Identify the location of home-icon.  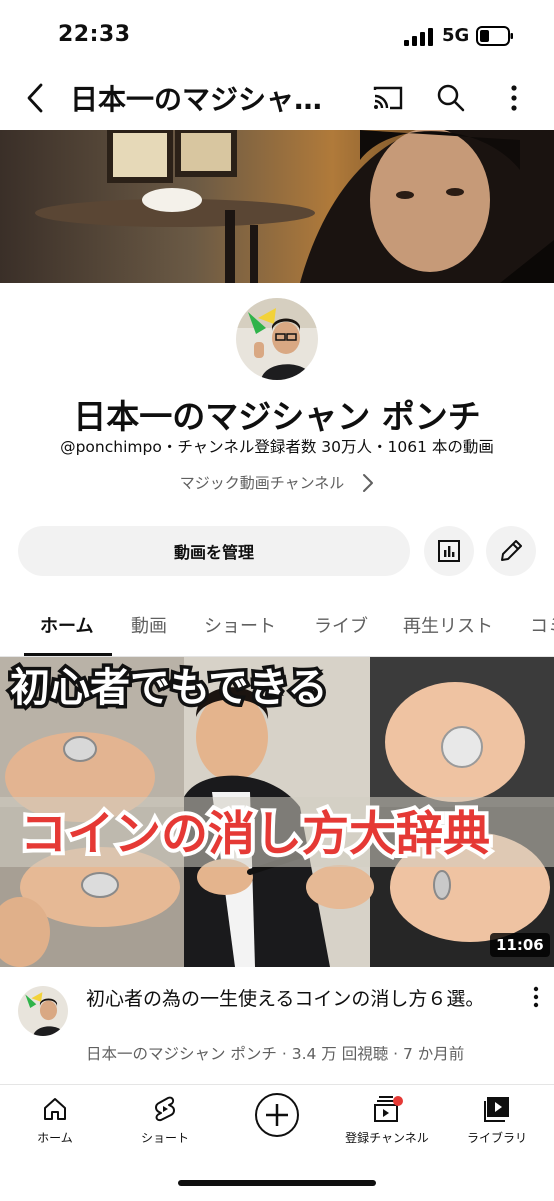
(55, 1109).